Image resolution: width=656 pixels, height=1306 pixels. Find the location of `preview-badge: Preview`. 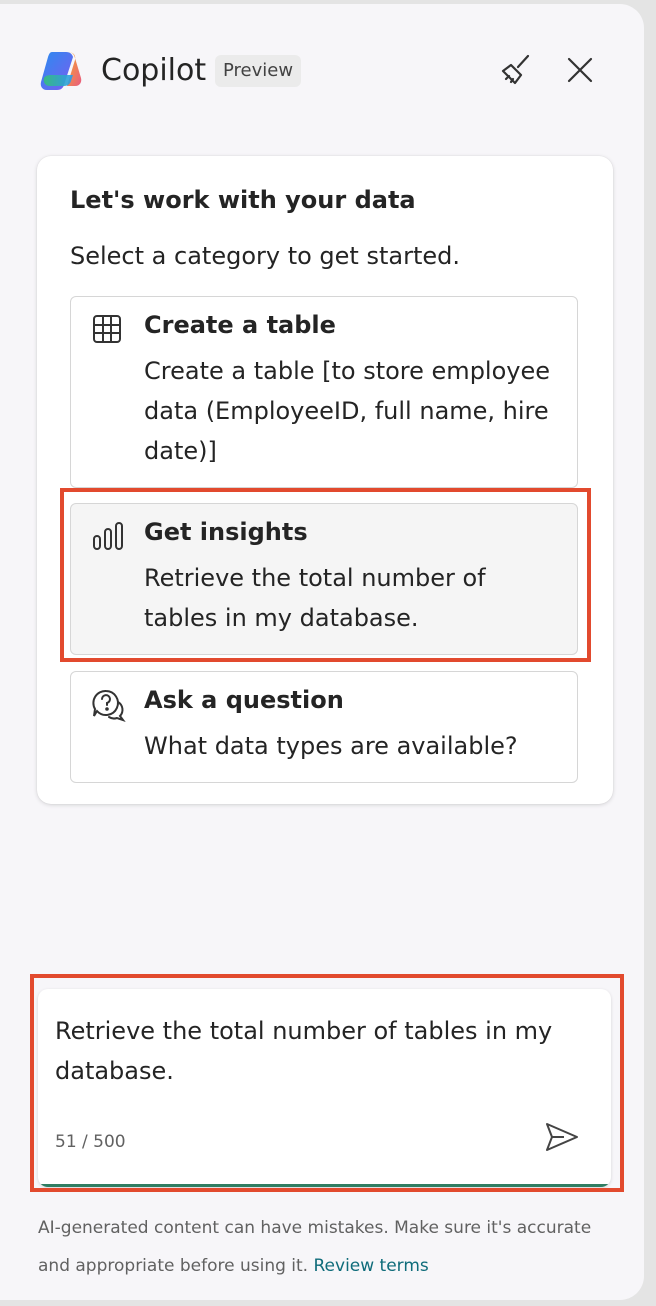

preview-badge: Preview is located at coordinates (258, 71).